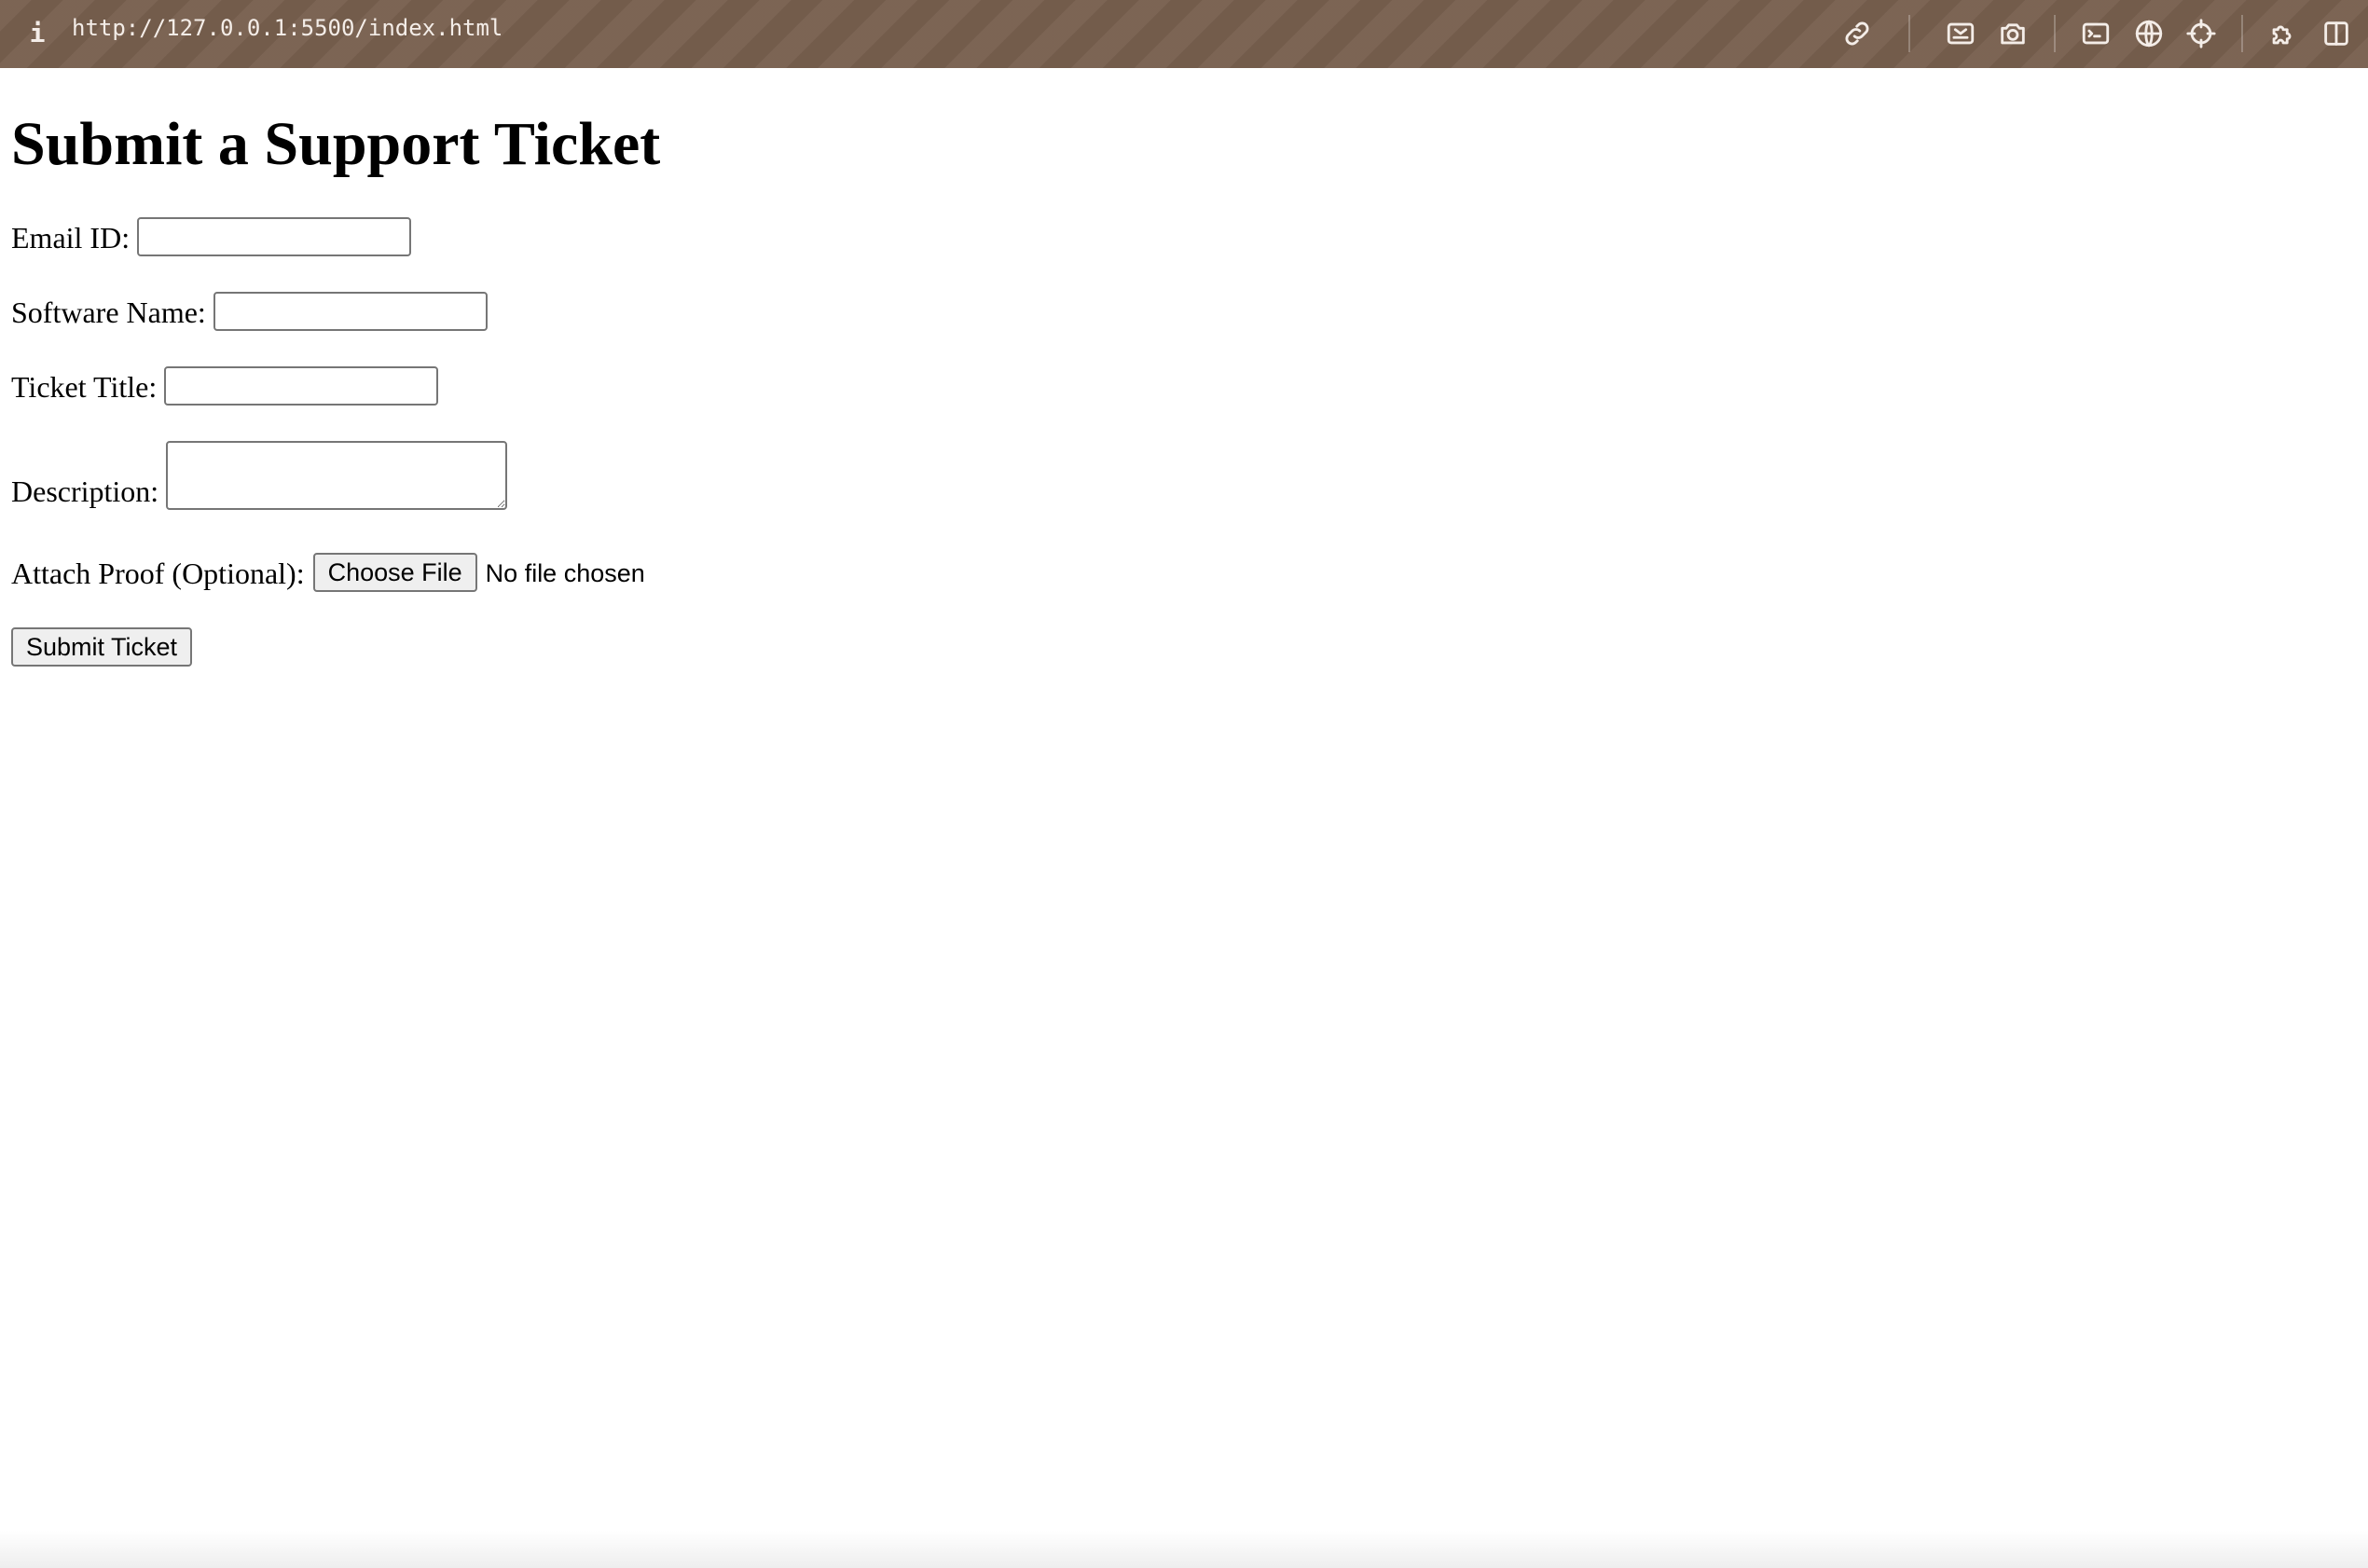 The height and width of the screenshot is (1568, 2368). I want to click on screenshot-area-icon, so click(1960, 33).